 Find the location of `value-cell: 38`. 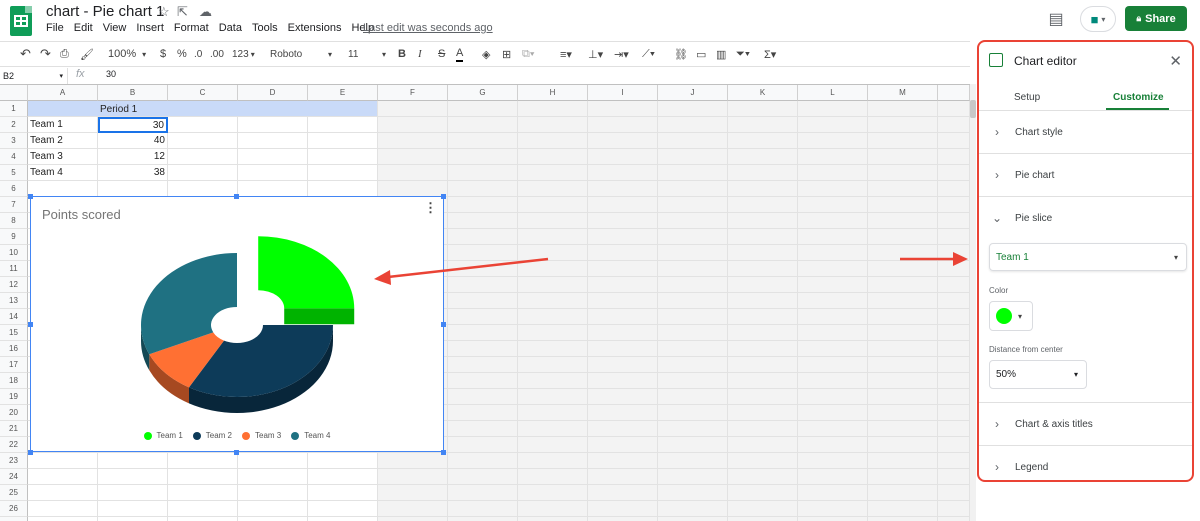

value-cell: 38 is located at coordinates (133, 173).